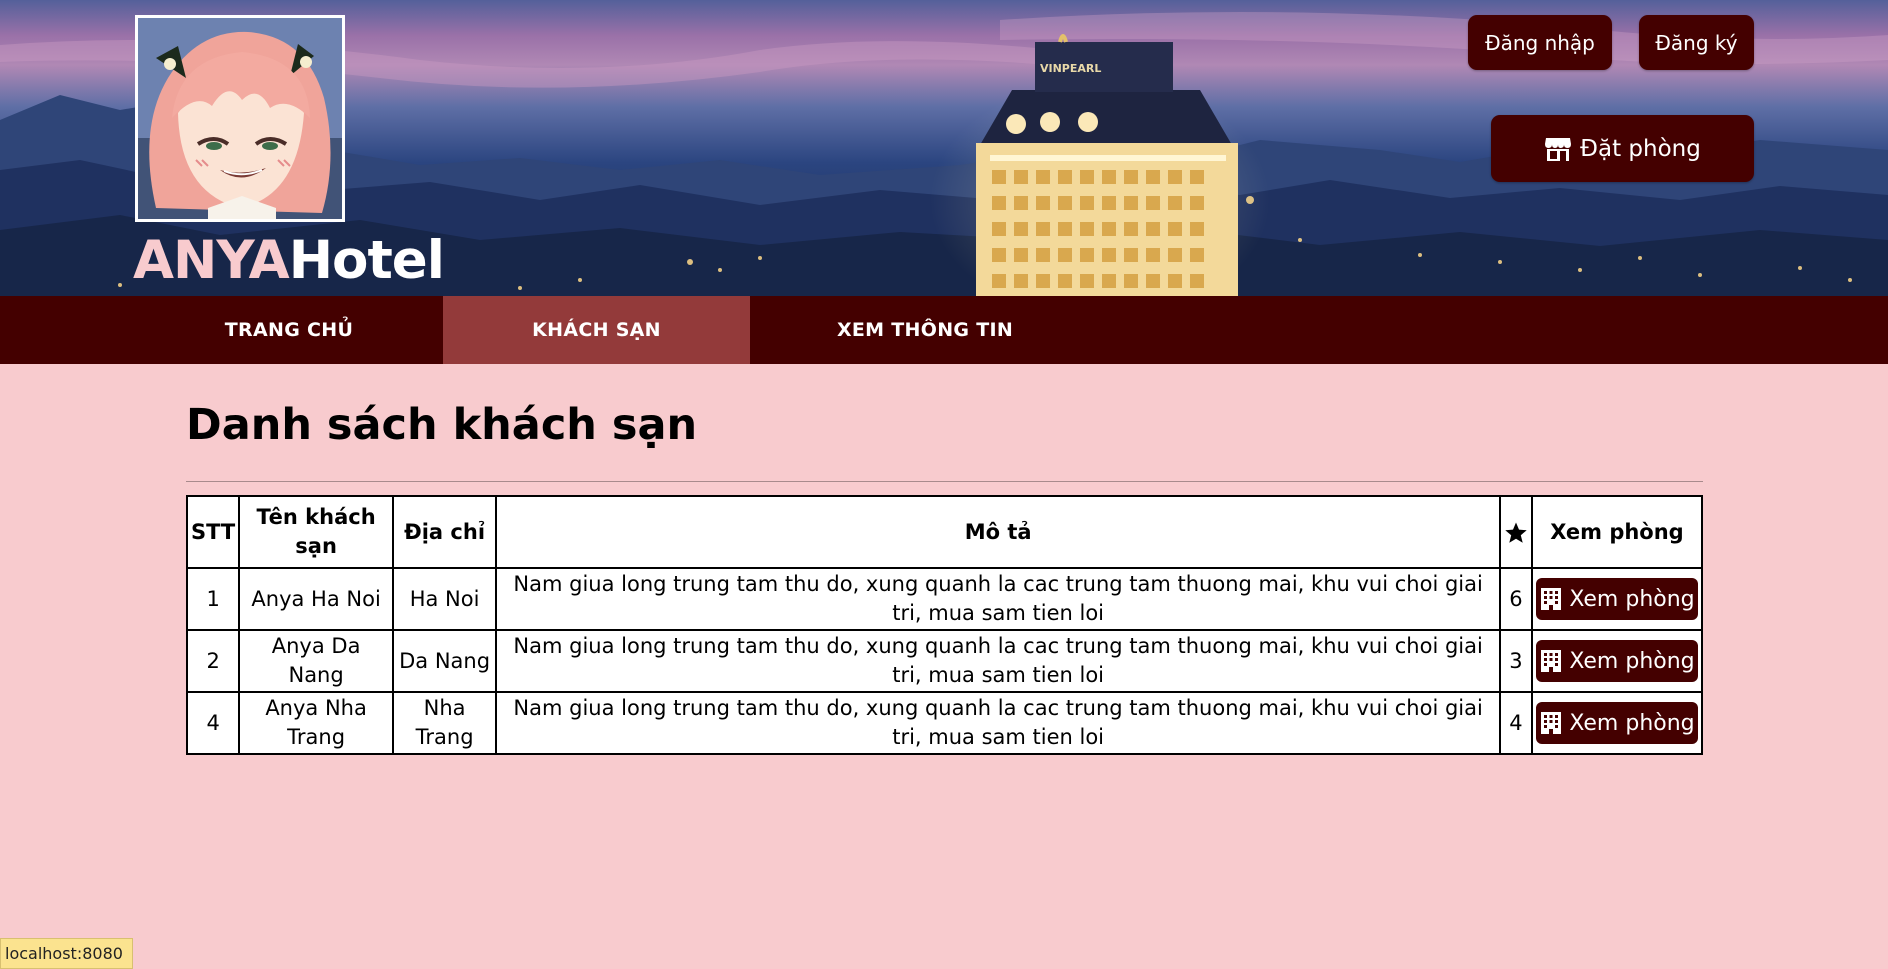 This screenshot has height=969, width=1888. What do you see at coordinates (1070, 68) in the screenshot?
I see `hotel-sign-text: VINPEARL` at bounding box center [1070, 68].